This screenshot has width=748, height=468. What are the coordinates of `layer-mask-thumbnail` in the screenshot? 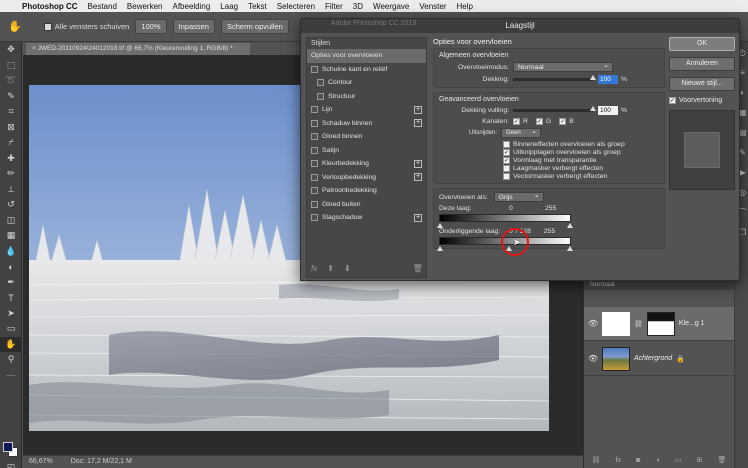 It's located at (660, 323).